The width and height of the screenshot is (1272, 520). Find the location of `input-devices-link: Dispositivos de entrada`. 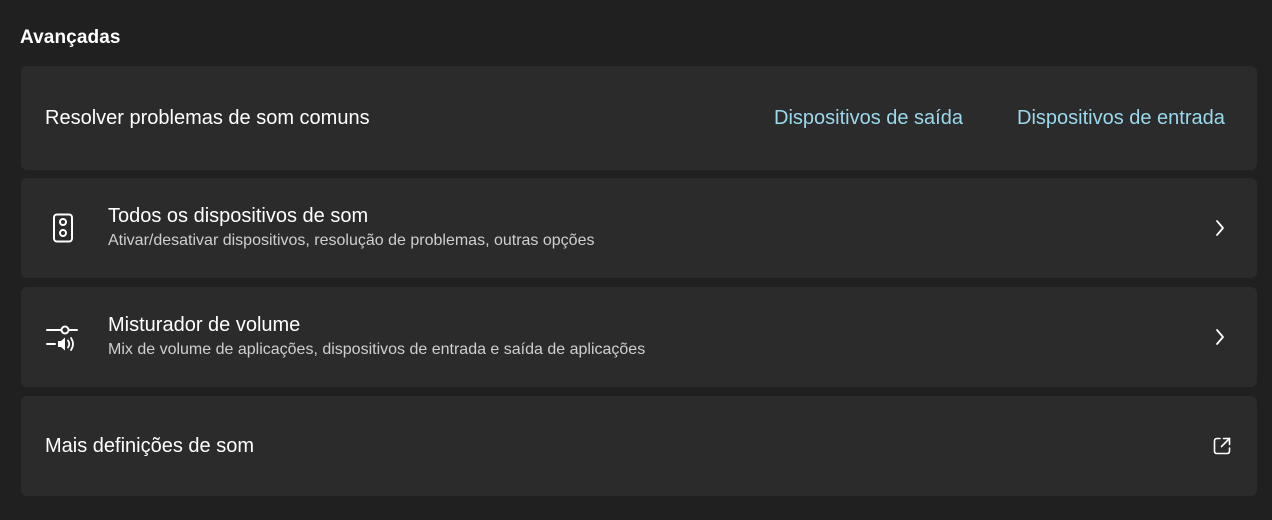

input-devices-link: Dispositivos de entrada is located at coordinates (1121, 118).